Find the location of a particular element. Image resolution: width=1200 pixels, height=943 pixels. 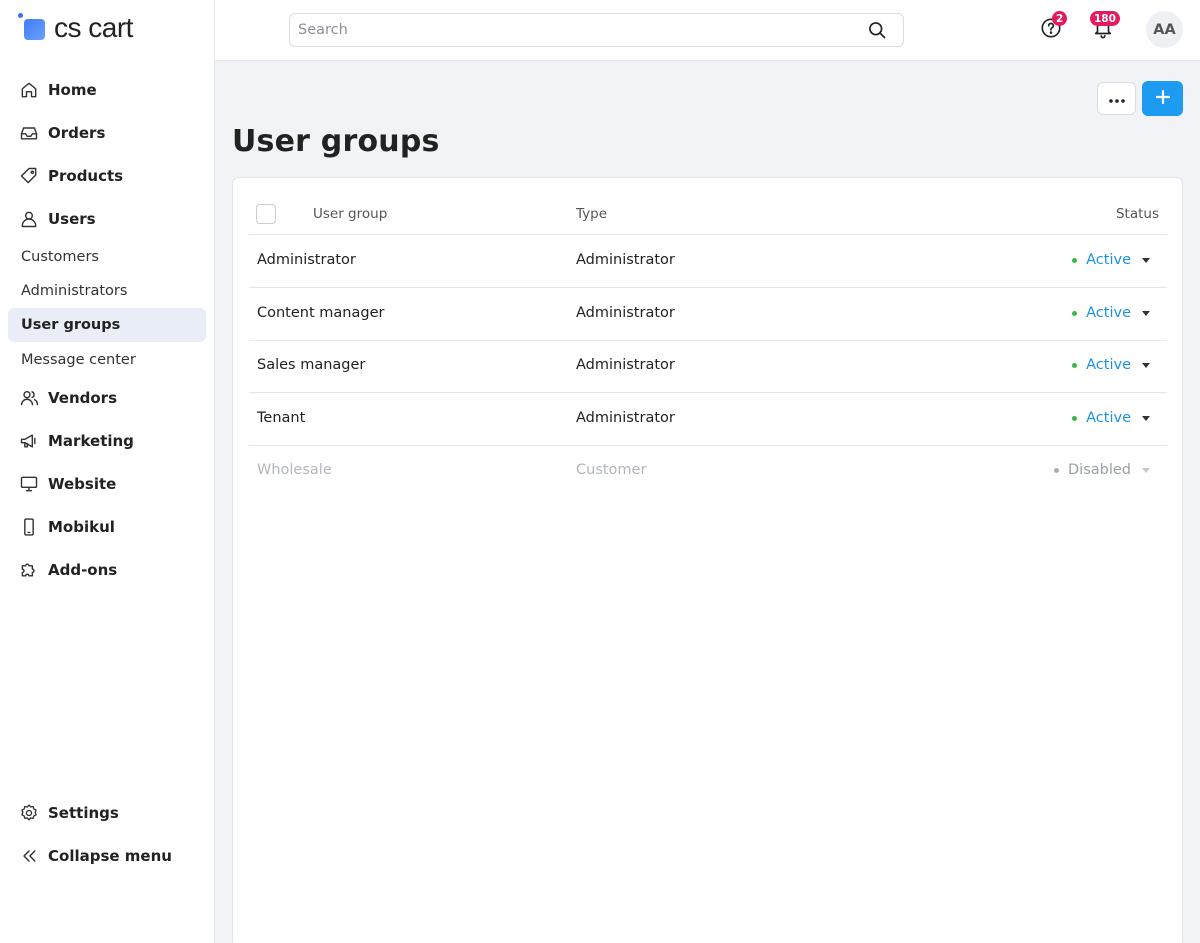

help-button: 2 is located at coordinates (1054, 27).